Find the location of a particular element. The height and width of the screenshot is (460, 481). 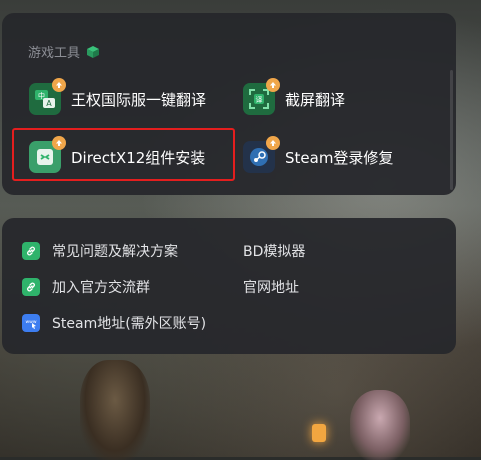

highlight-box is located at coordinates (123, 154).